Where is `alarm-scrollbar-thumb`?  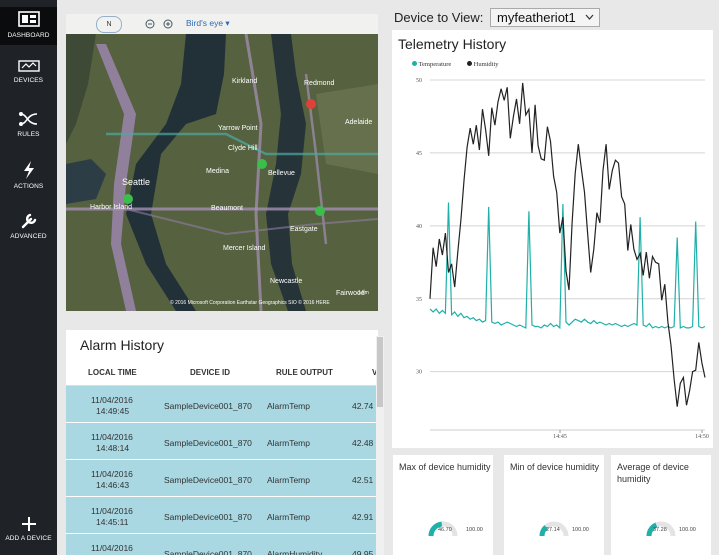
alarm-scrollbar-thumb is located at coordinates (380, 372).